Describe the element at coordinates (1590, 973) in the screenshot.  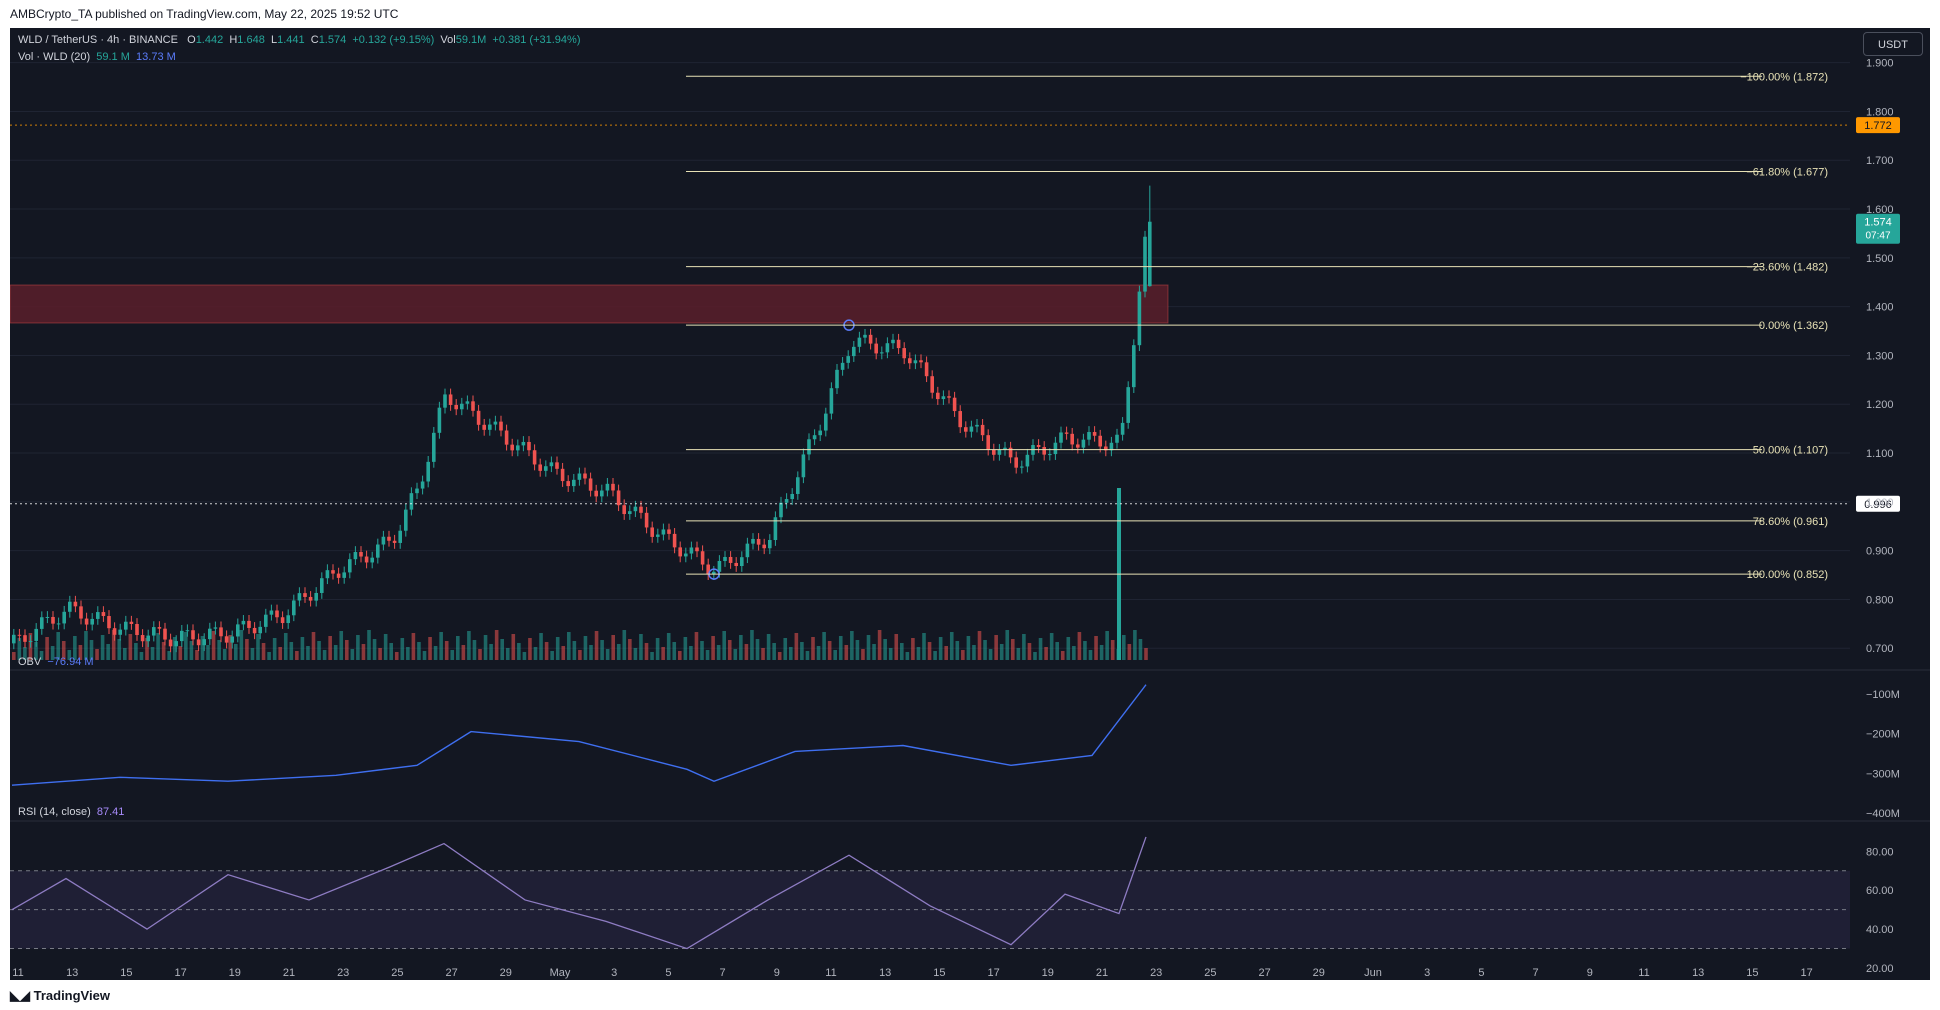
I see `time-tick: 9` at that location.